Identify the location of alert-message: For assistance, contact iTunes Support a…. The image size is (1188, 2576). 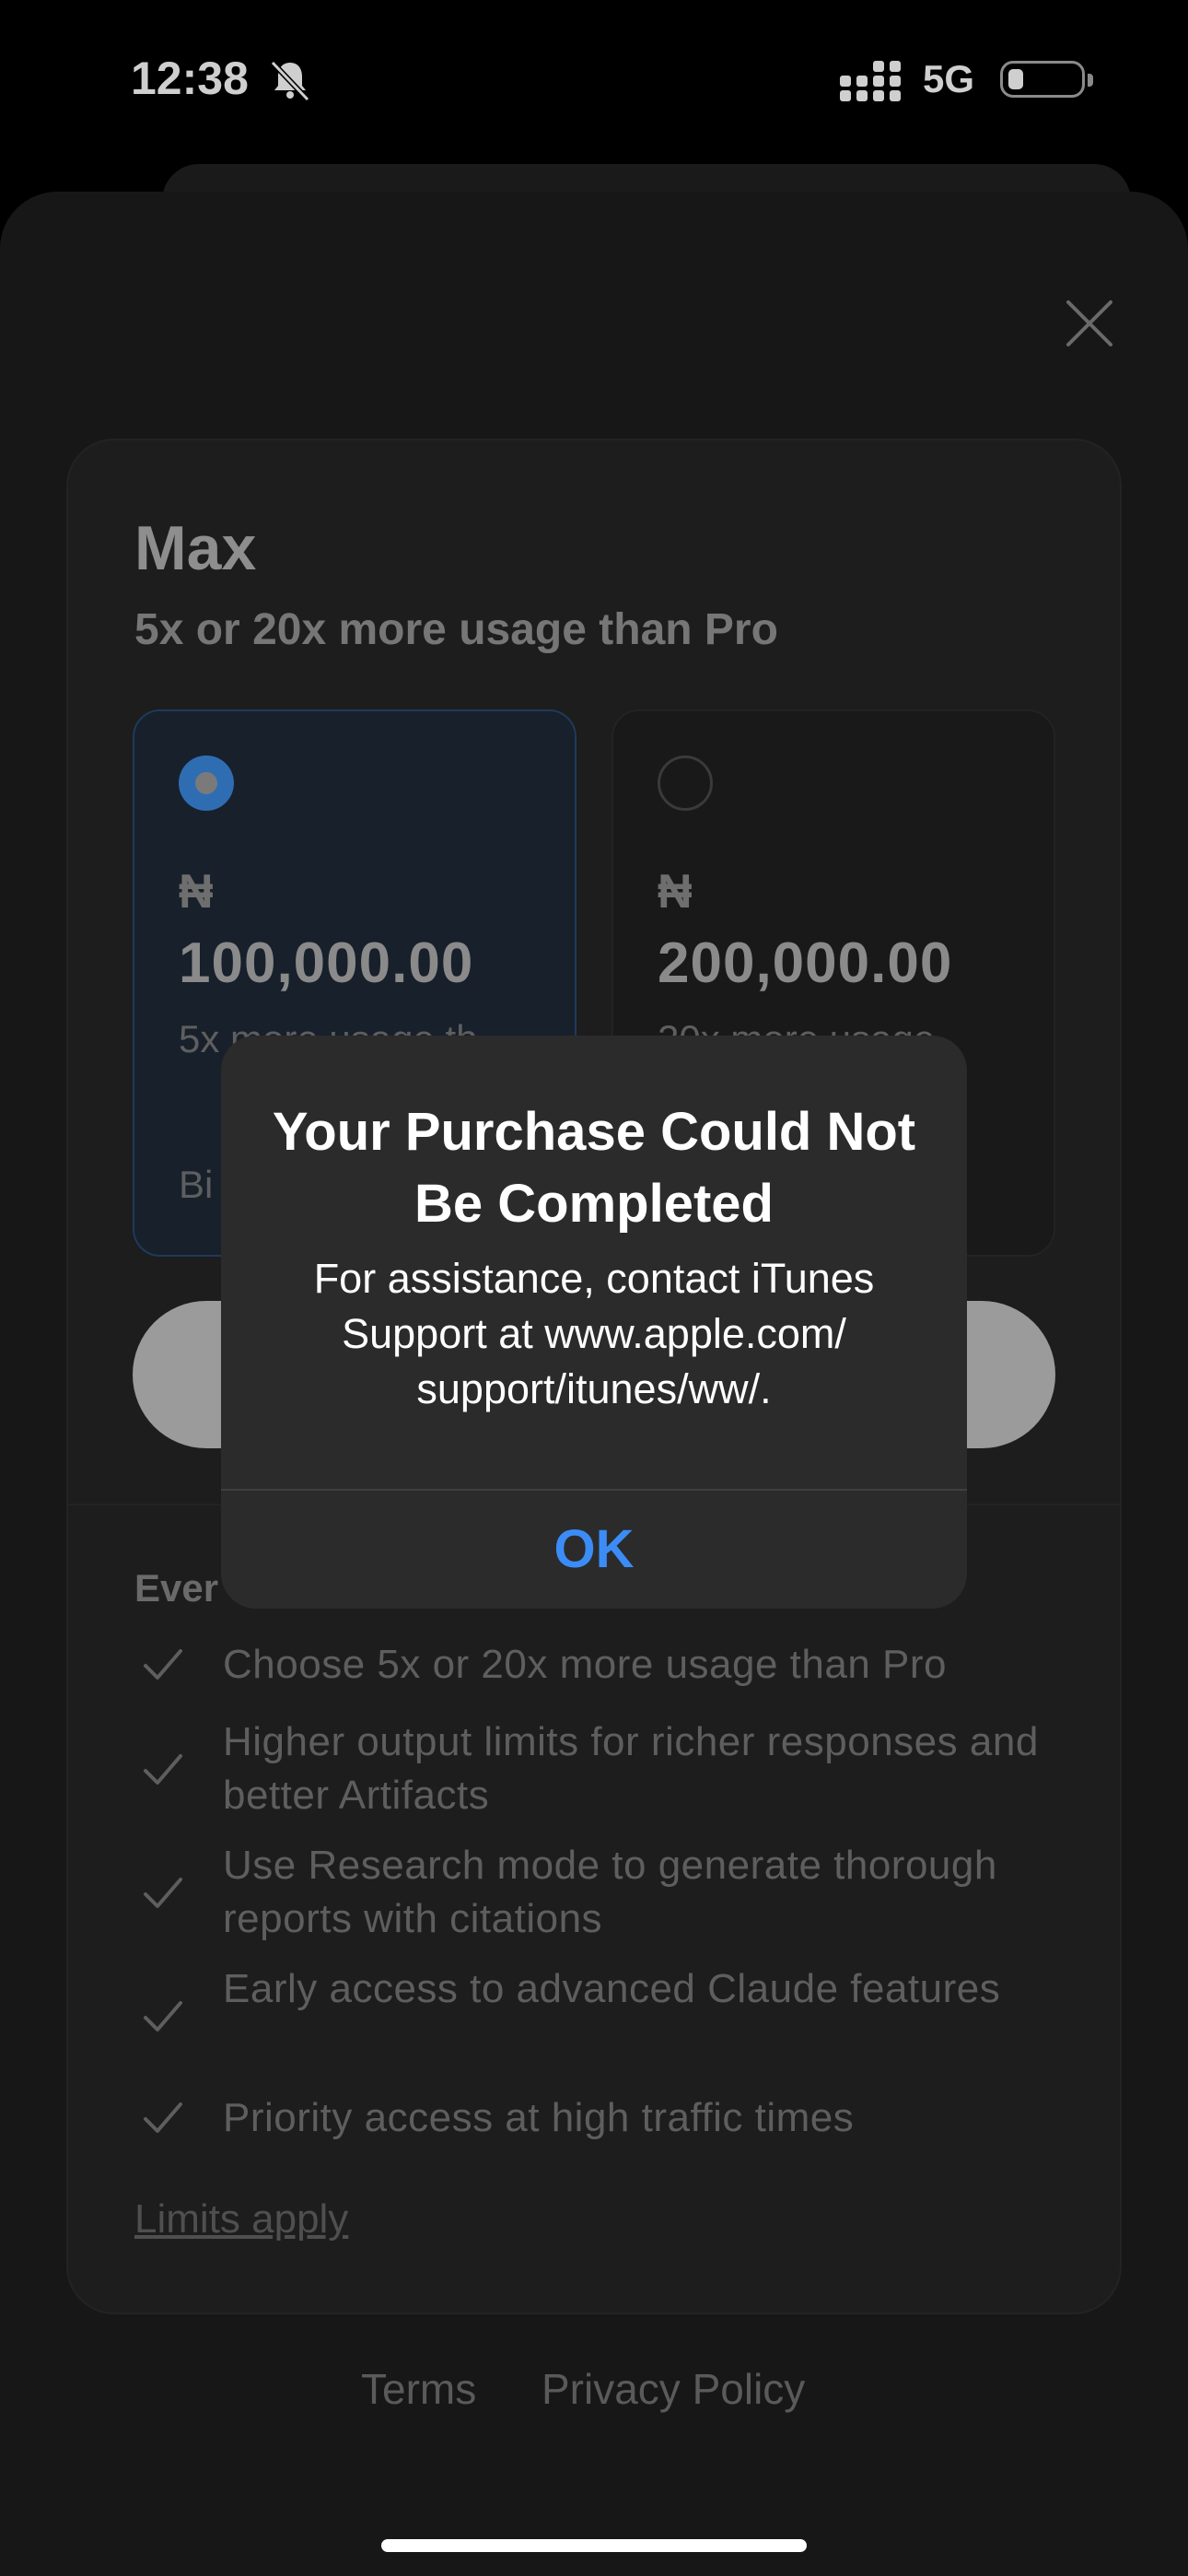
(594, 1333).